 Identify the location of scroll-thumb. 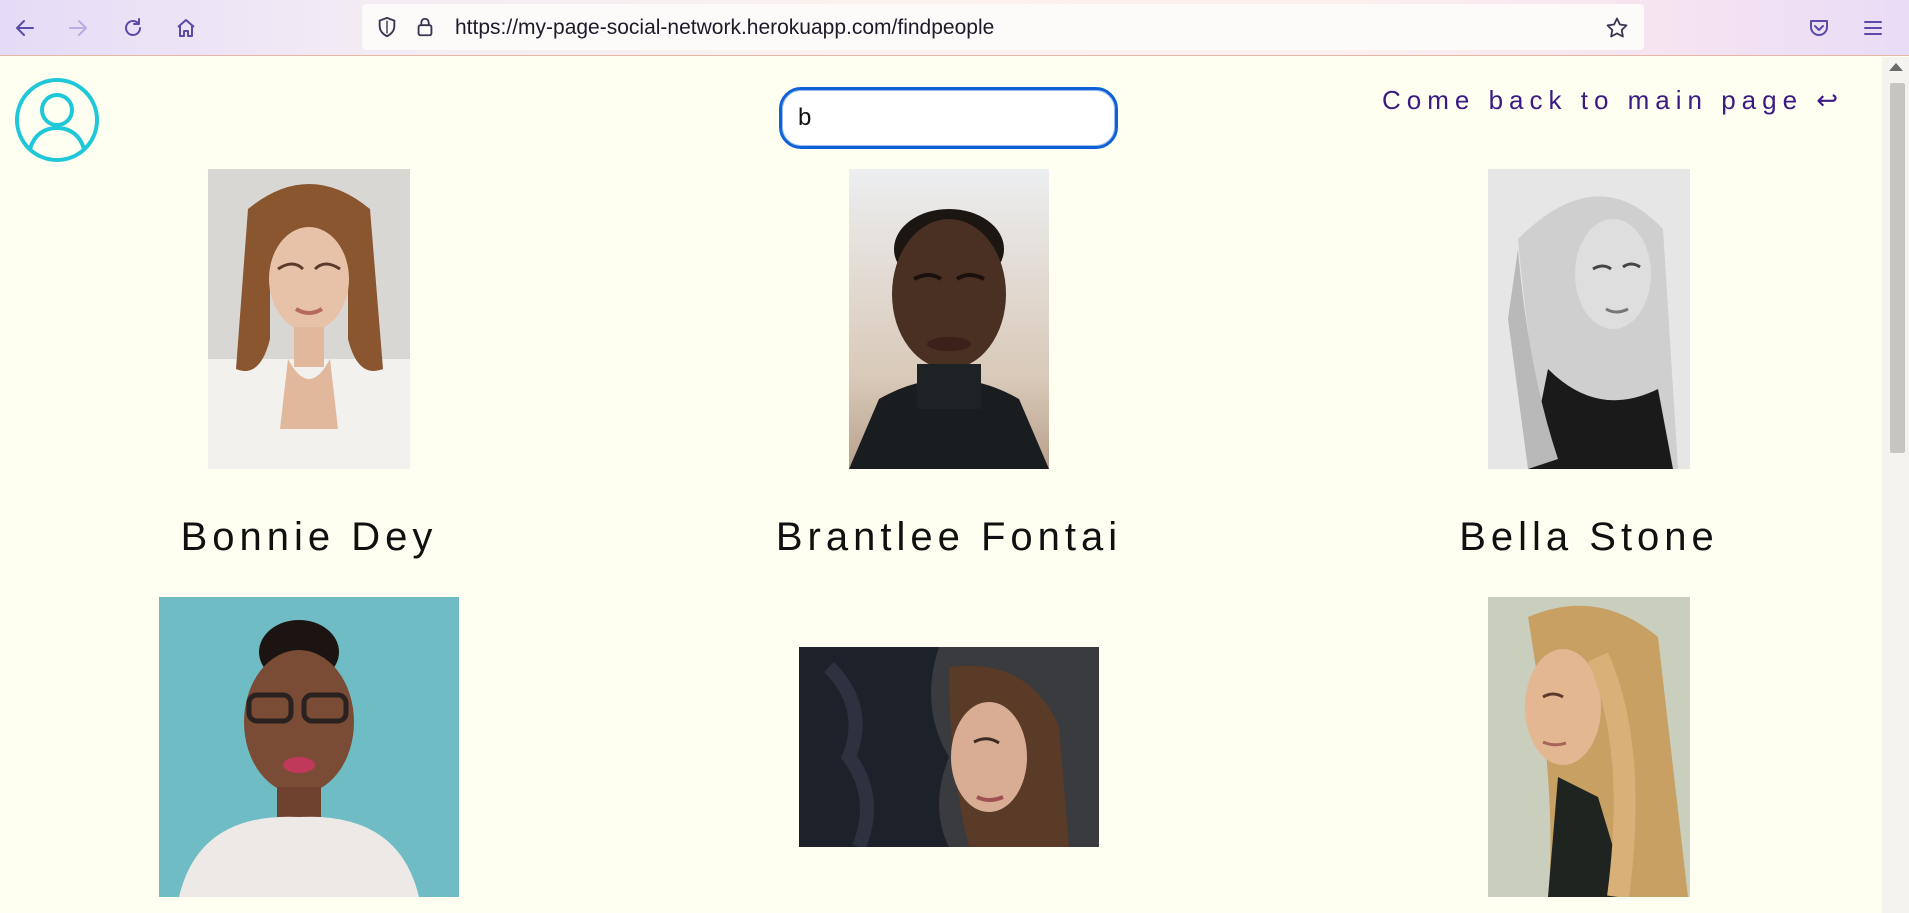
(1897, 268).